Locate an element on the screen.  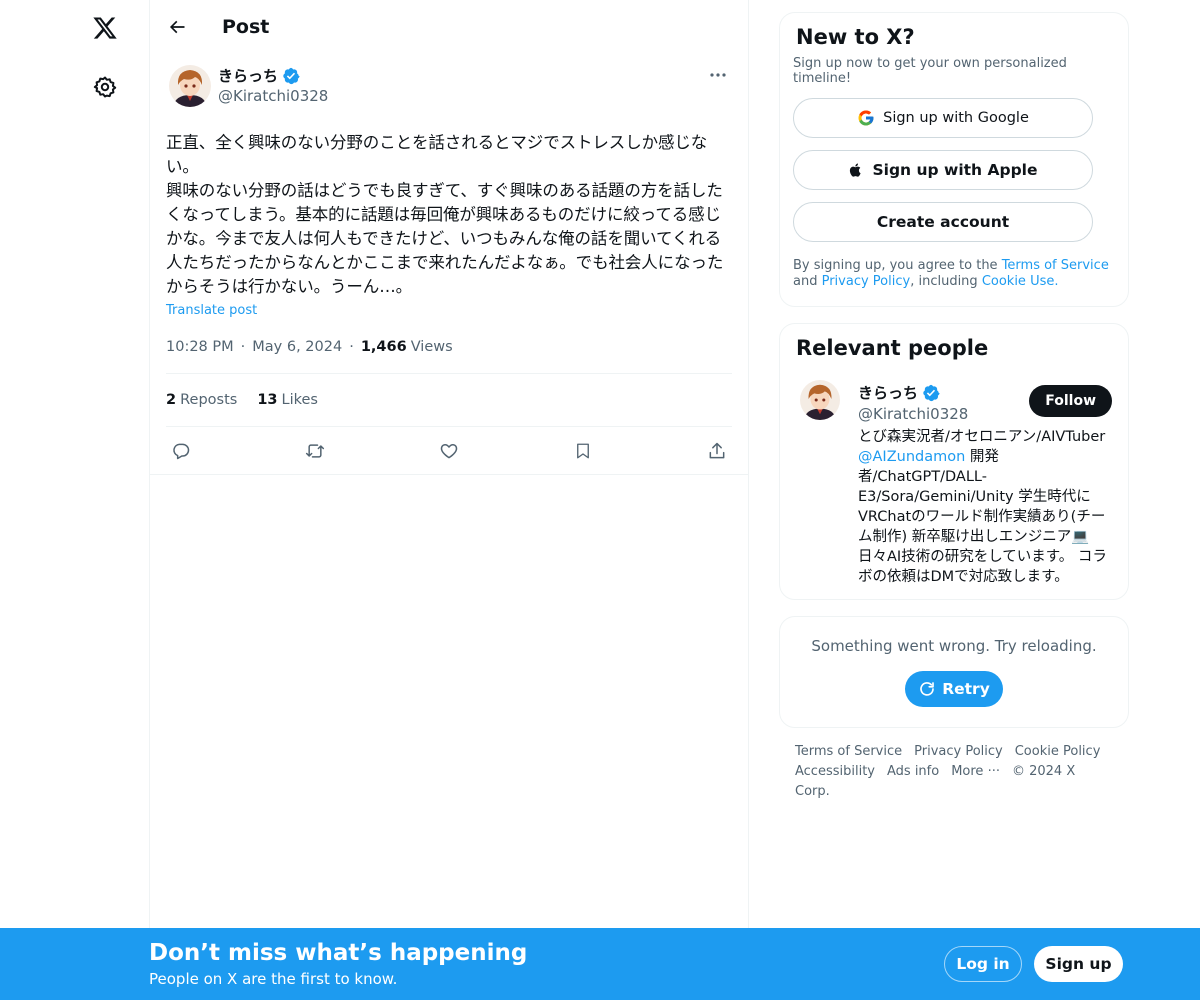
likes-label: Likes is located at coordinates (299, 400).